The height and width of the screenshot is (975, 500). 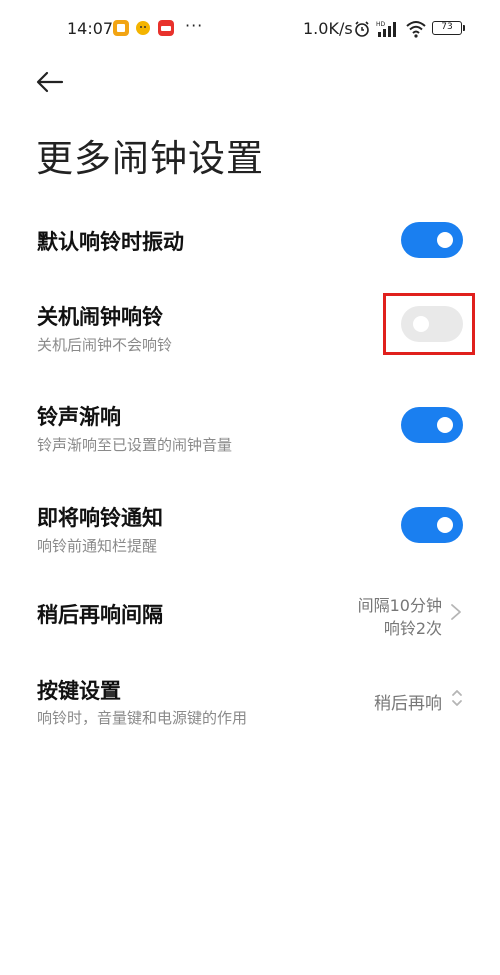 I want to click on snooze-interval-value: 间隔10分钟, so click(x=399, y=605).